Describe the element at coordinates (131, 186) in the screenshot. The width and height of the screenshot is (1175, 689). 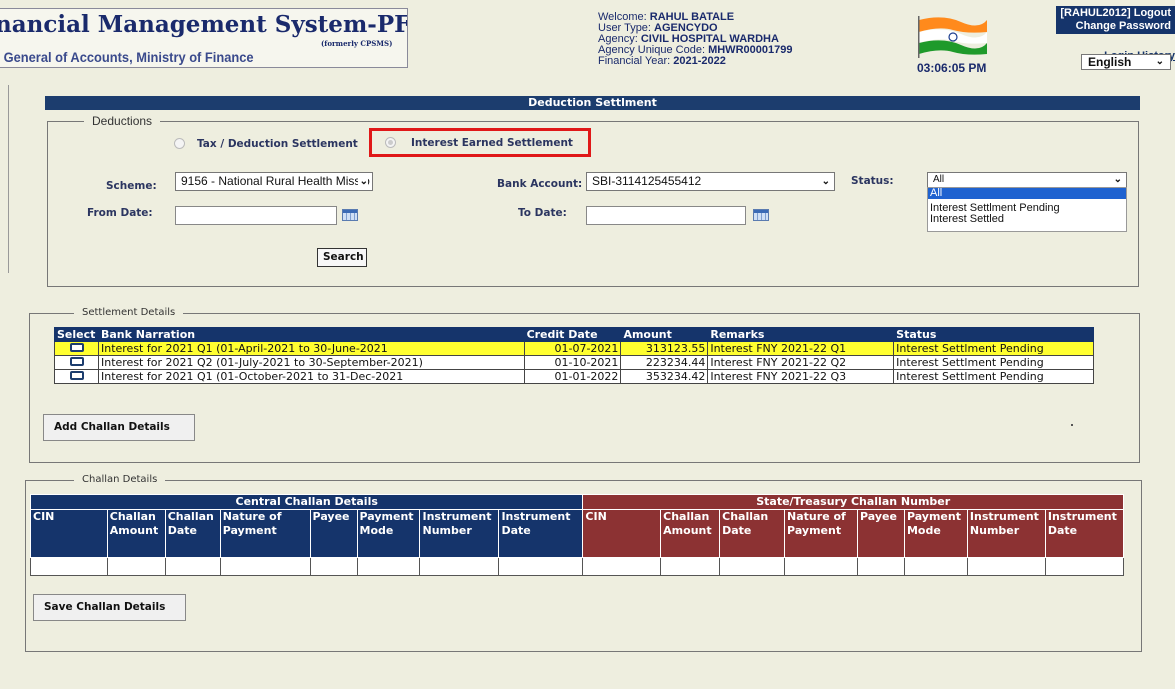
I see `scheme-label: Scheme:` at that location.